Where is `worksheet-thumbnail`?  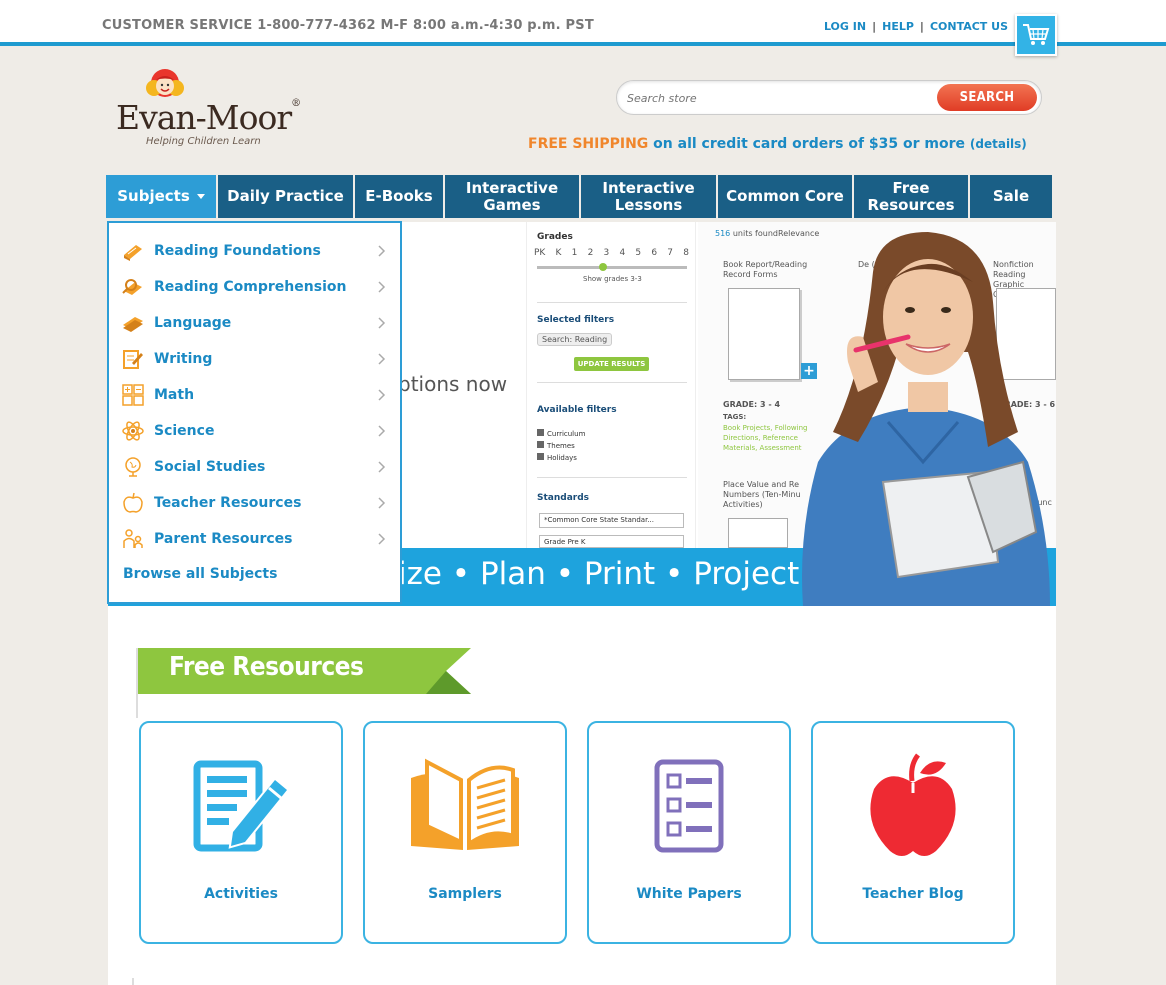
worksheet-thumbnail is located at coordinates (758, 533).